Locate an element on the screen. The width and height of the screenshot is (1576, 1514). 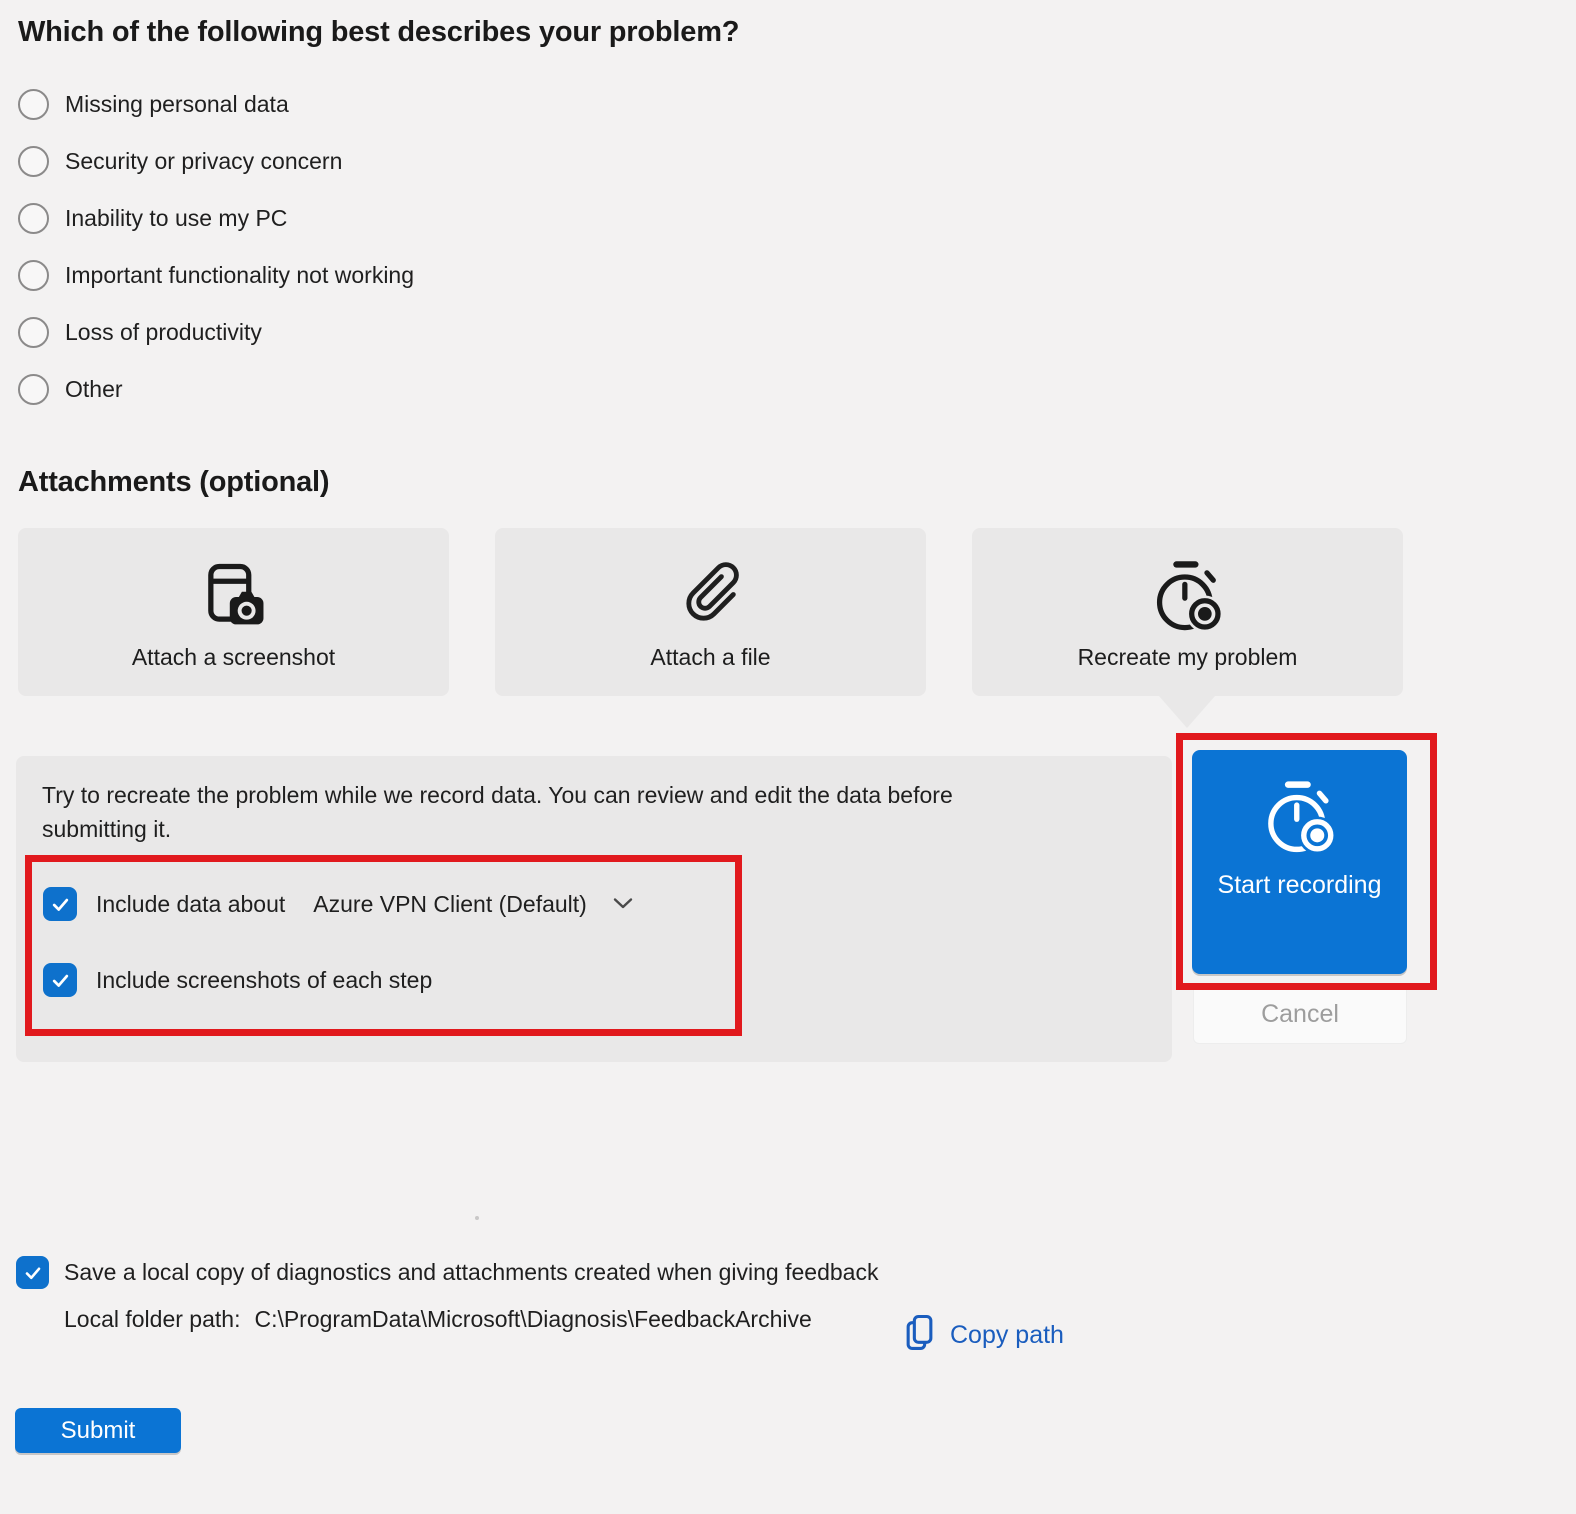
include-screenshots-row: Include screenshots of each step is located at coordinates (237, 980).